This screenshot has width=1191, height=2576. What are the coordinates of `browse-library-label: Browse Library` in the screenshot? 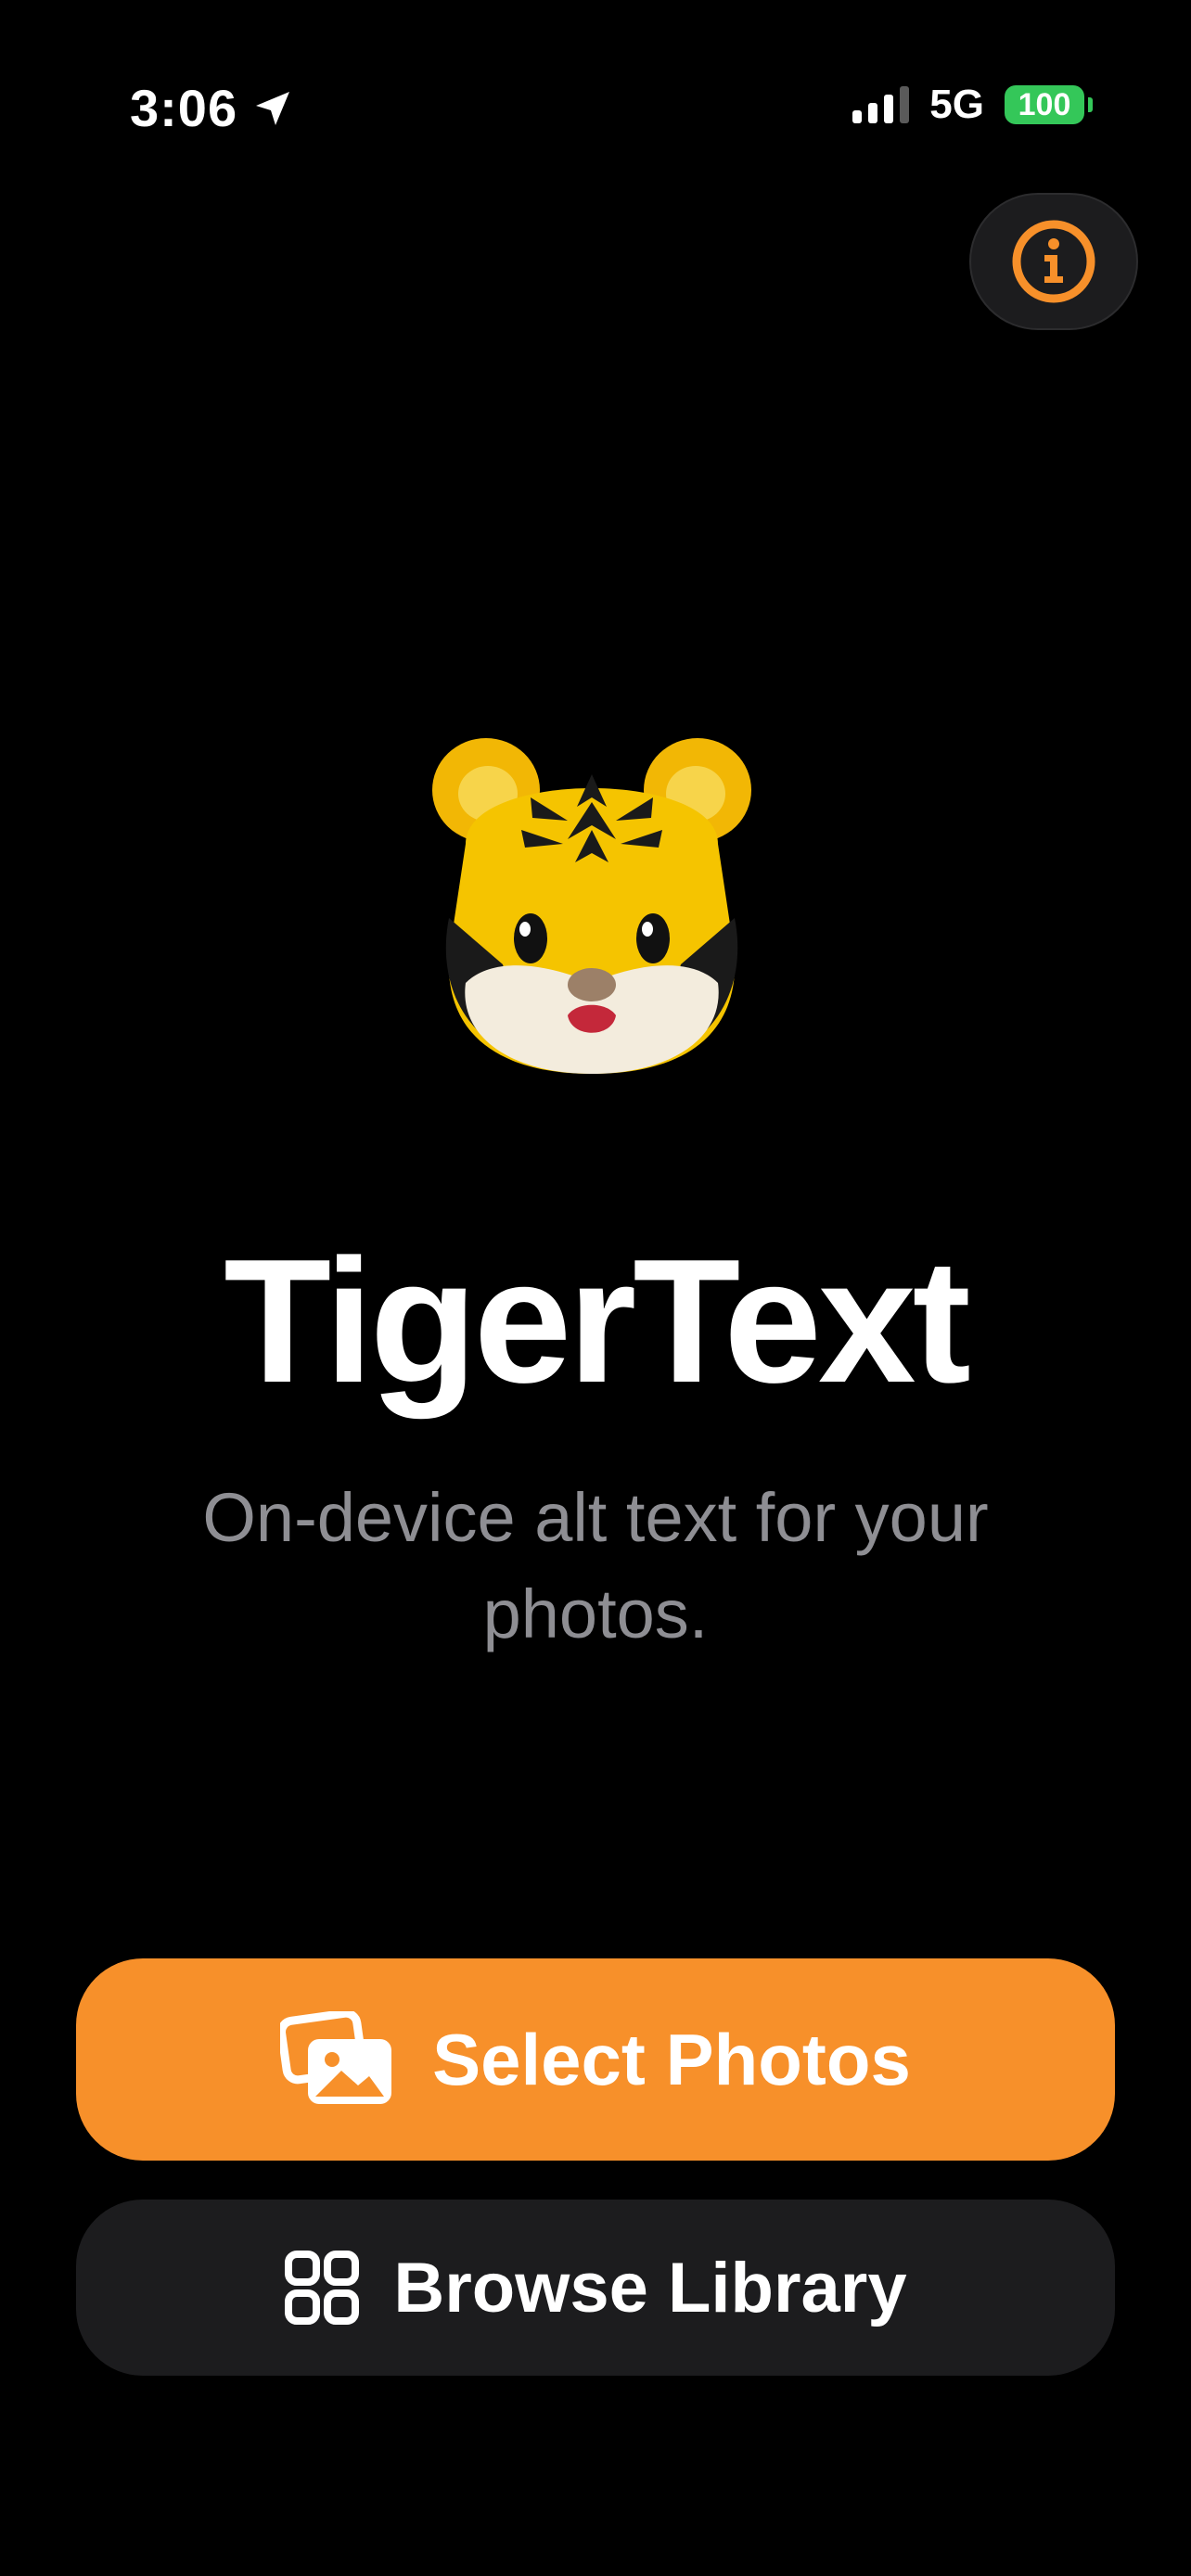 It's located at (650, 2287).